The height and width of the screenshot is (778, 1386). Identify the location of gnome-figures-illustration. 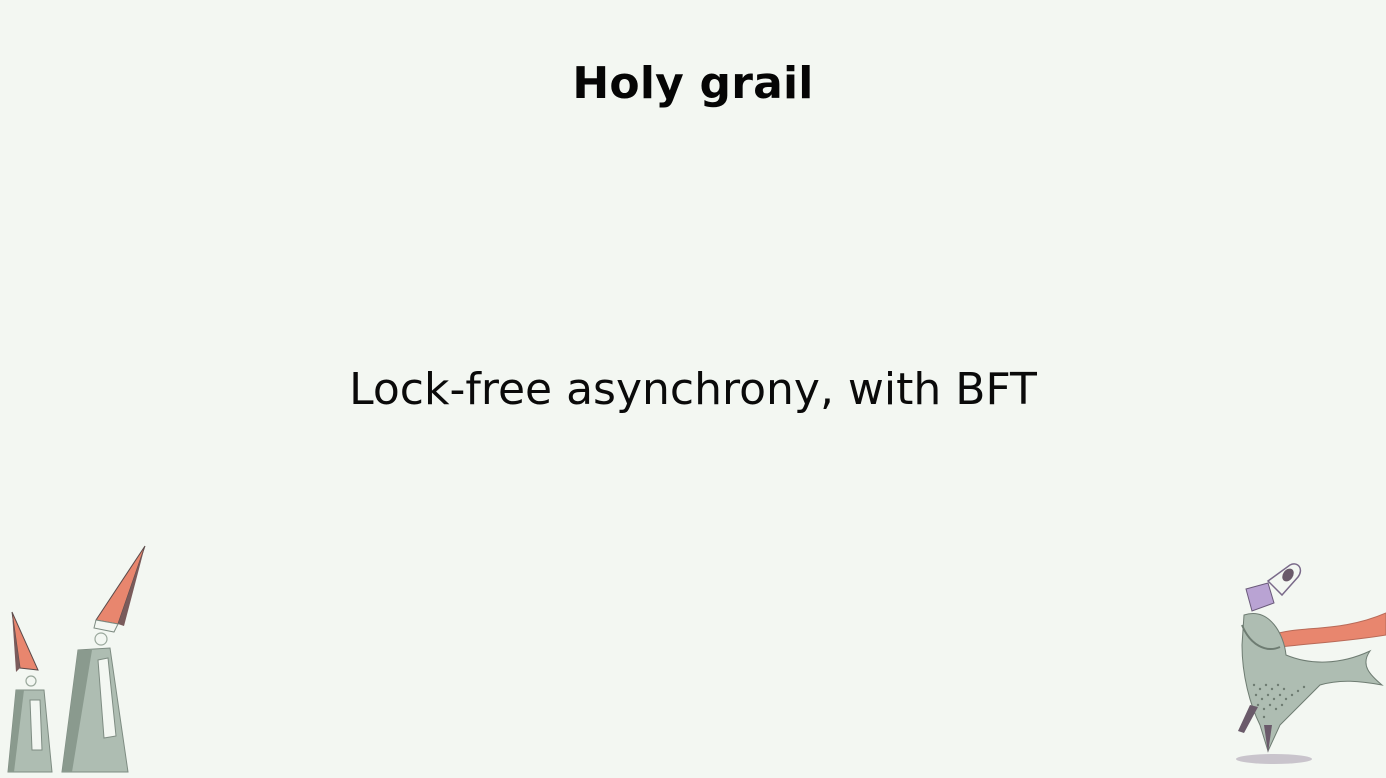
(76, 659).